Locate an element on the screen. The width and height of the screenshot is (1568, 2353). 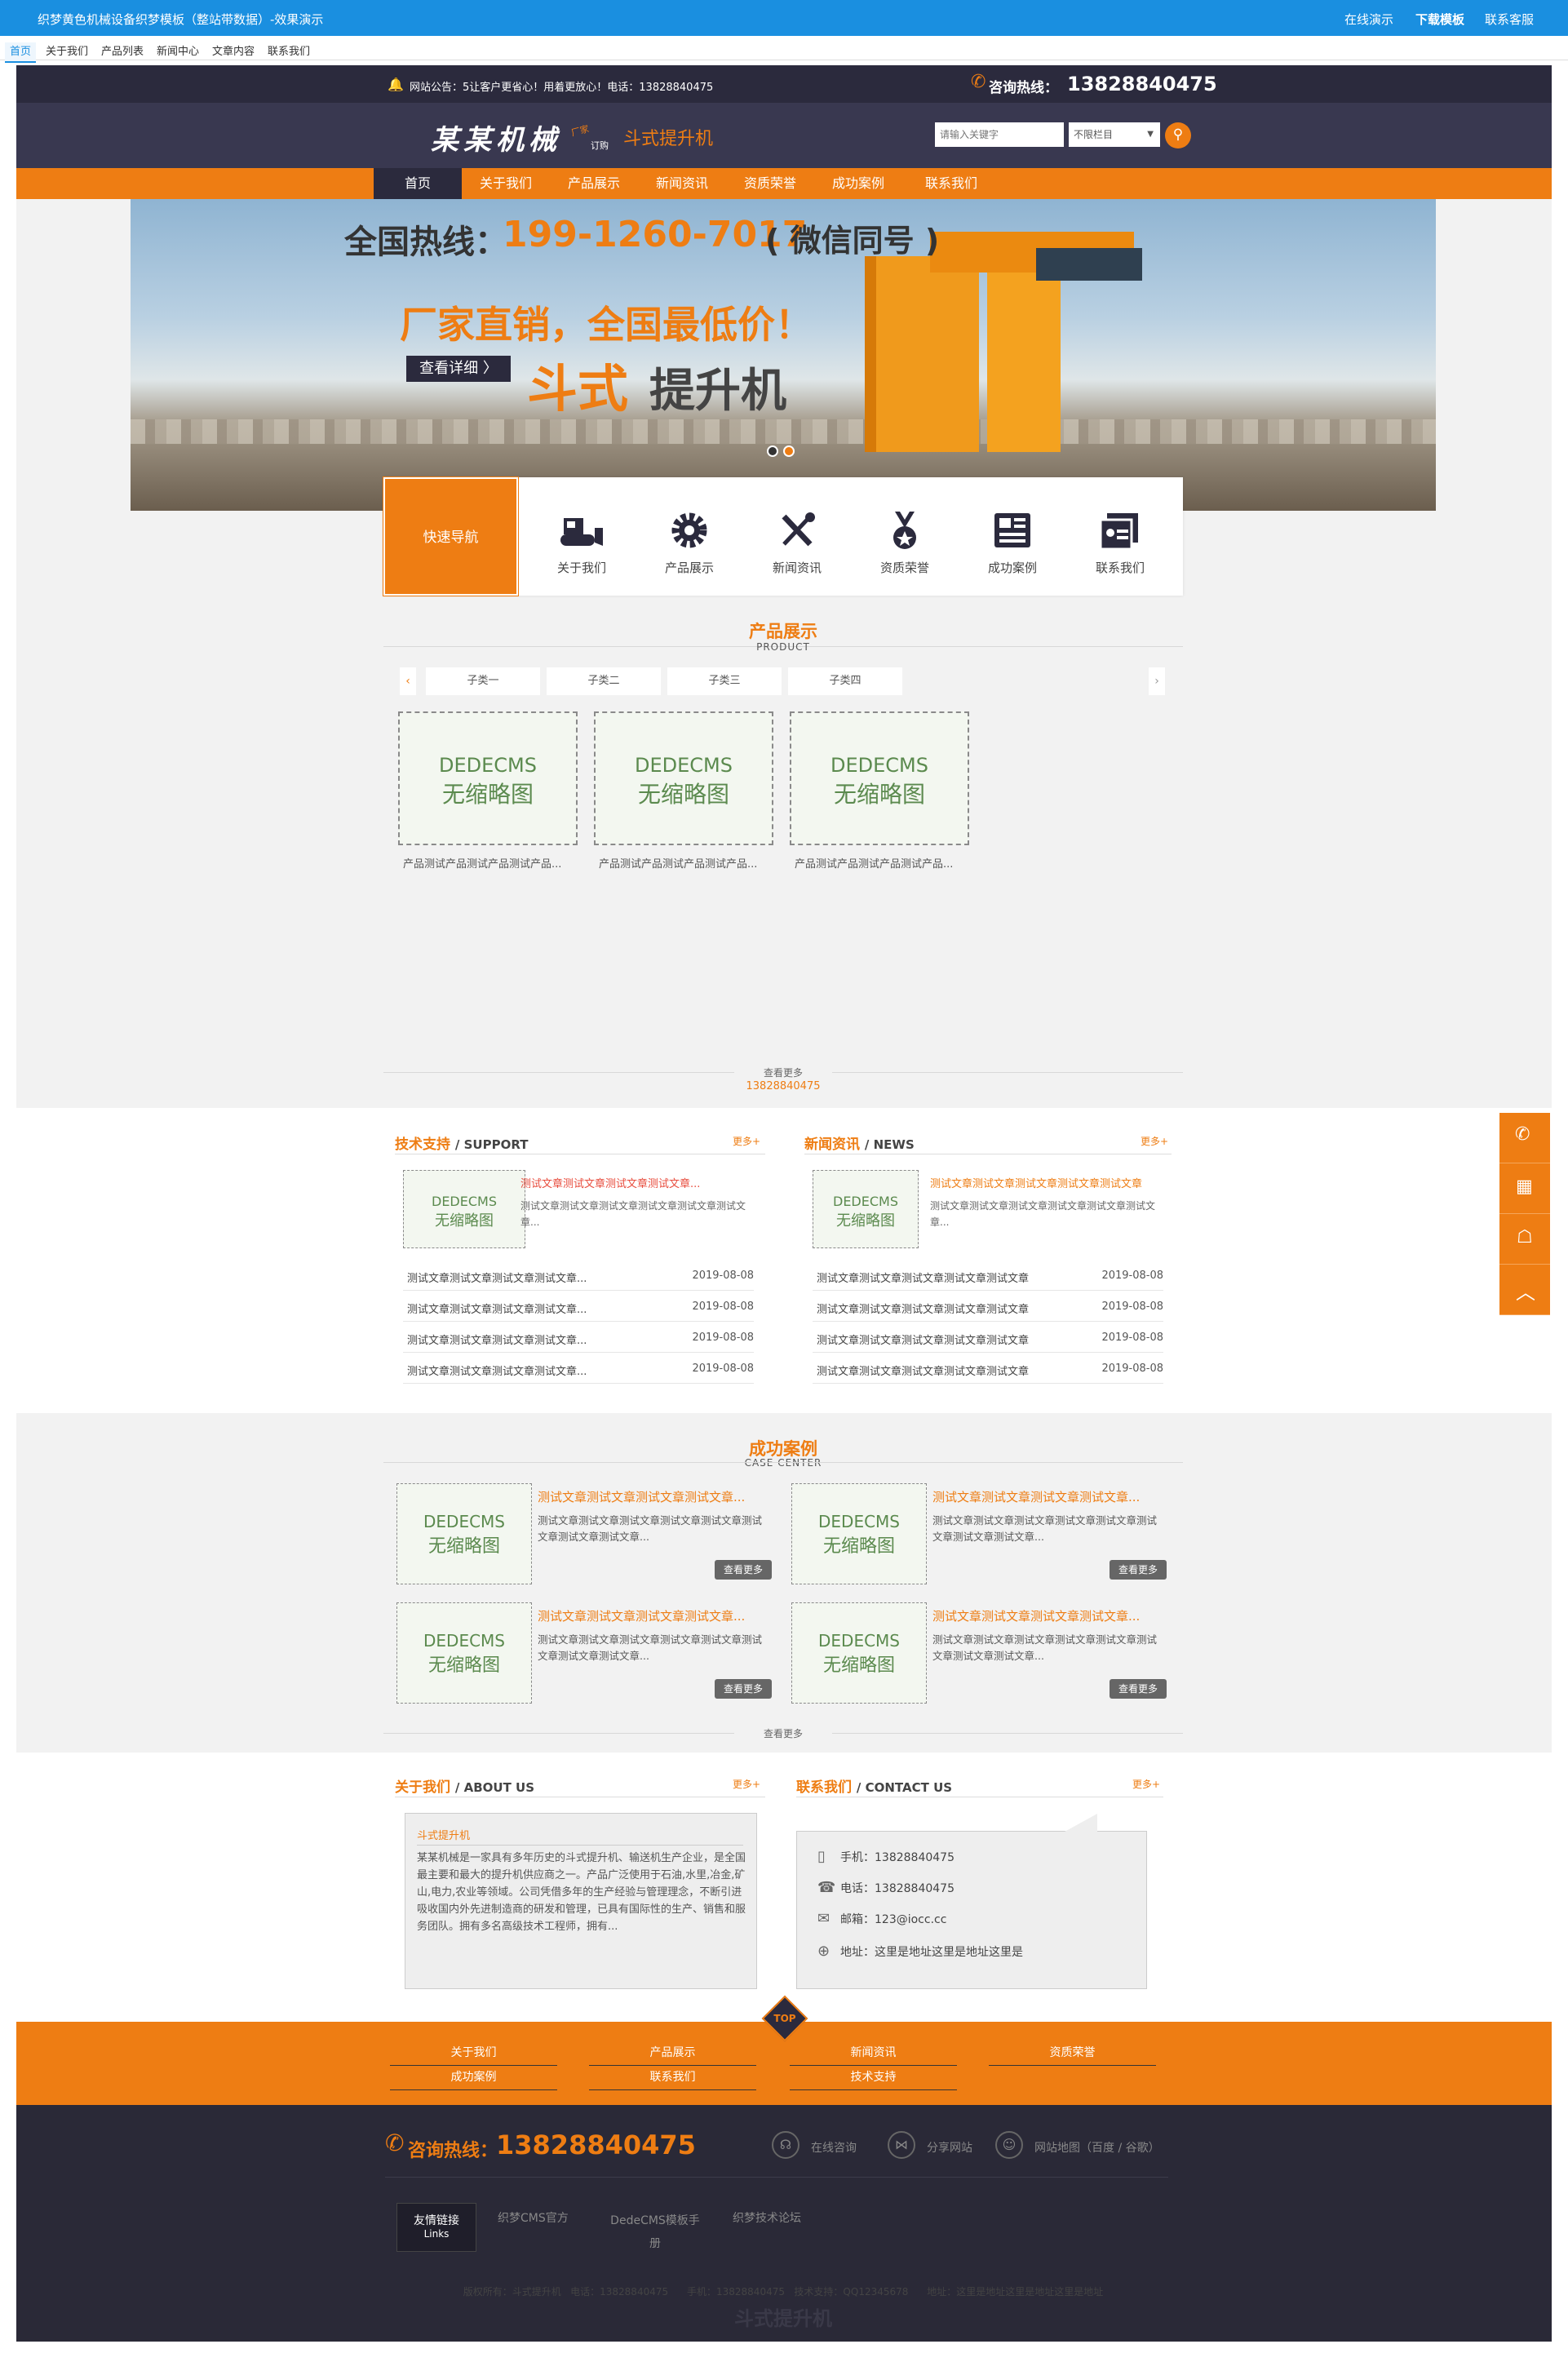
news-feature-thumb: DEDECMS 无缩略图 is located at coordinates (866, 1209).